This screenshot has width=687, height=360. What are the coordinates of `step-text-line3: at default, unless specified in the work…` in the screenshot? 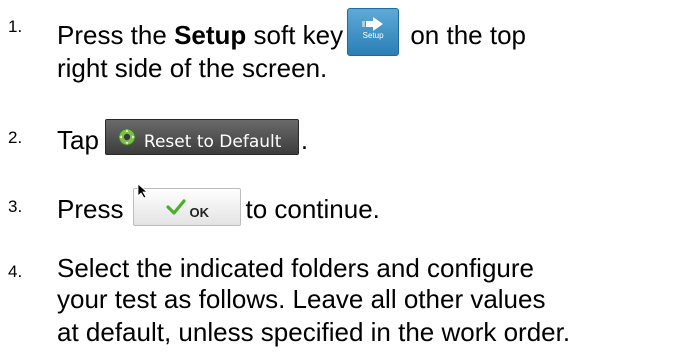 It's located at (314, 332).